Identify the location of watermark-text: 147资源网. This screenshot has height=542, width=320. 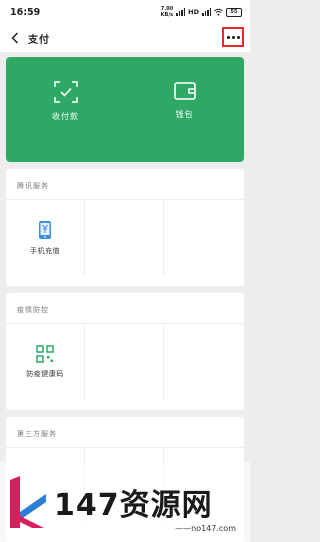
(133, 505).